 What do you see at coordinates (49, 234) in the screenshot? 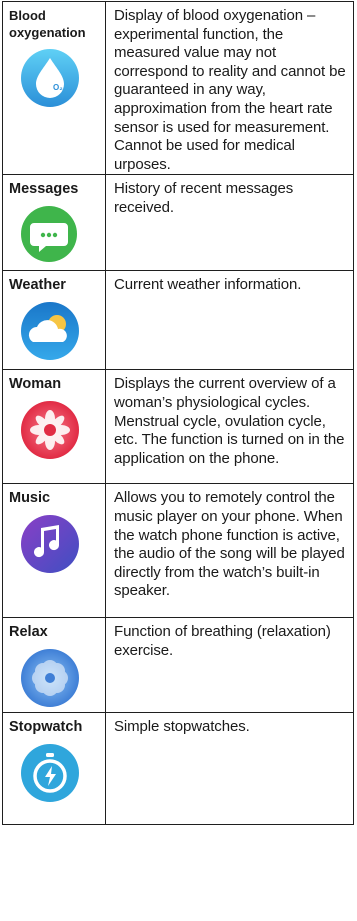
I see `message-bubble-icon` at bounding box center [49, 234].